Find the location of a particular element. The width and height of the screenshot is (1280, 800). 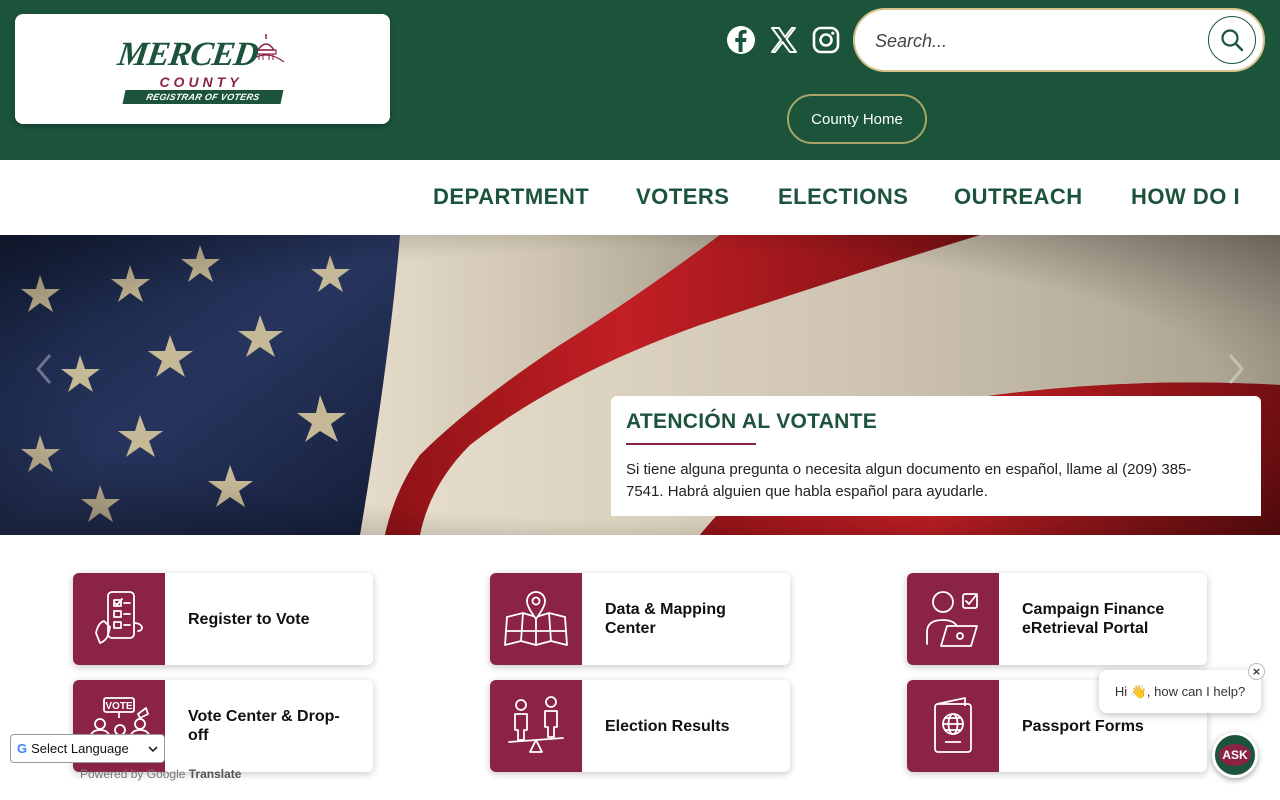

merced-county-logo: MERCED COUNTY REGISTRAR OF VOTERS is located at coordinates (201, 70).